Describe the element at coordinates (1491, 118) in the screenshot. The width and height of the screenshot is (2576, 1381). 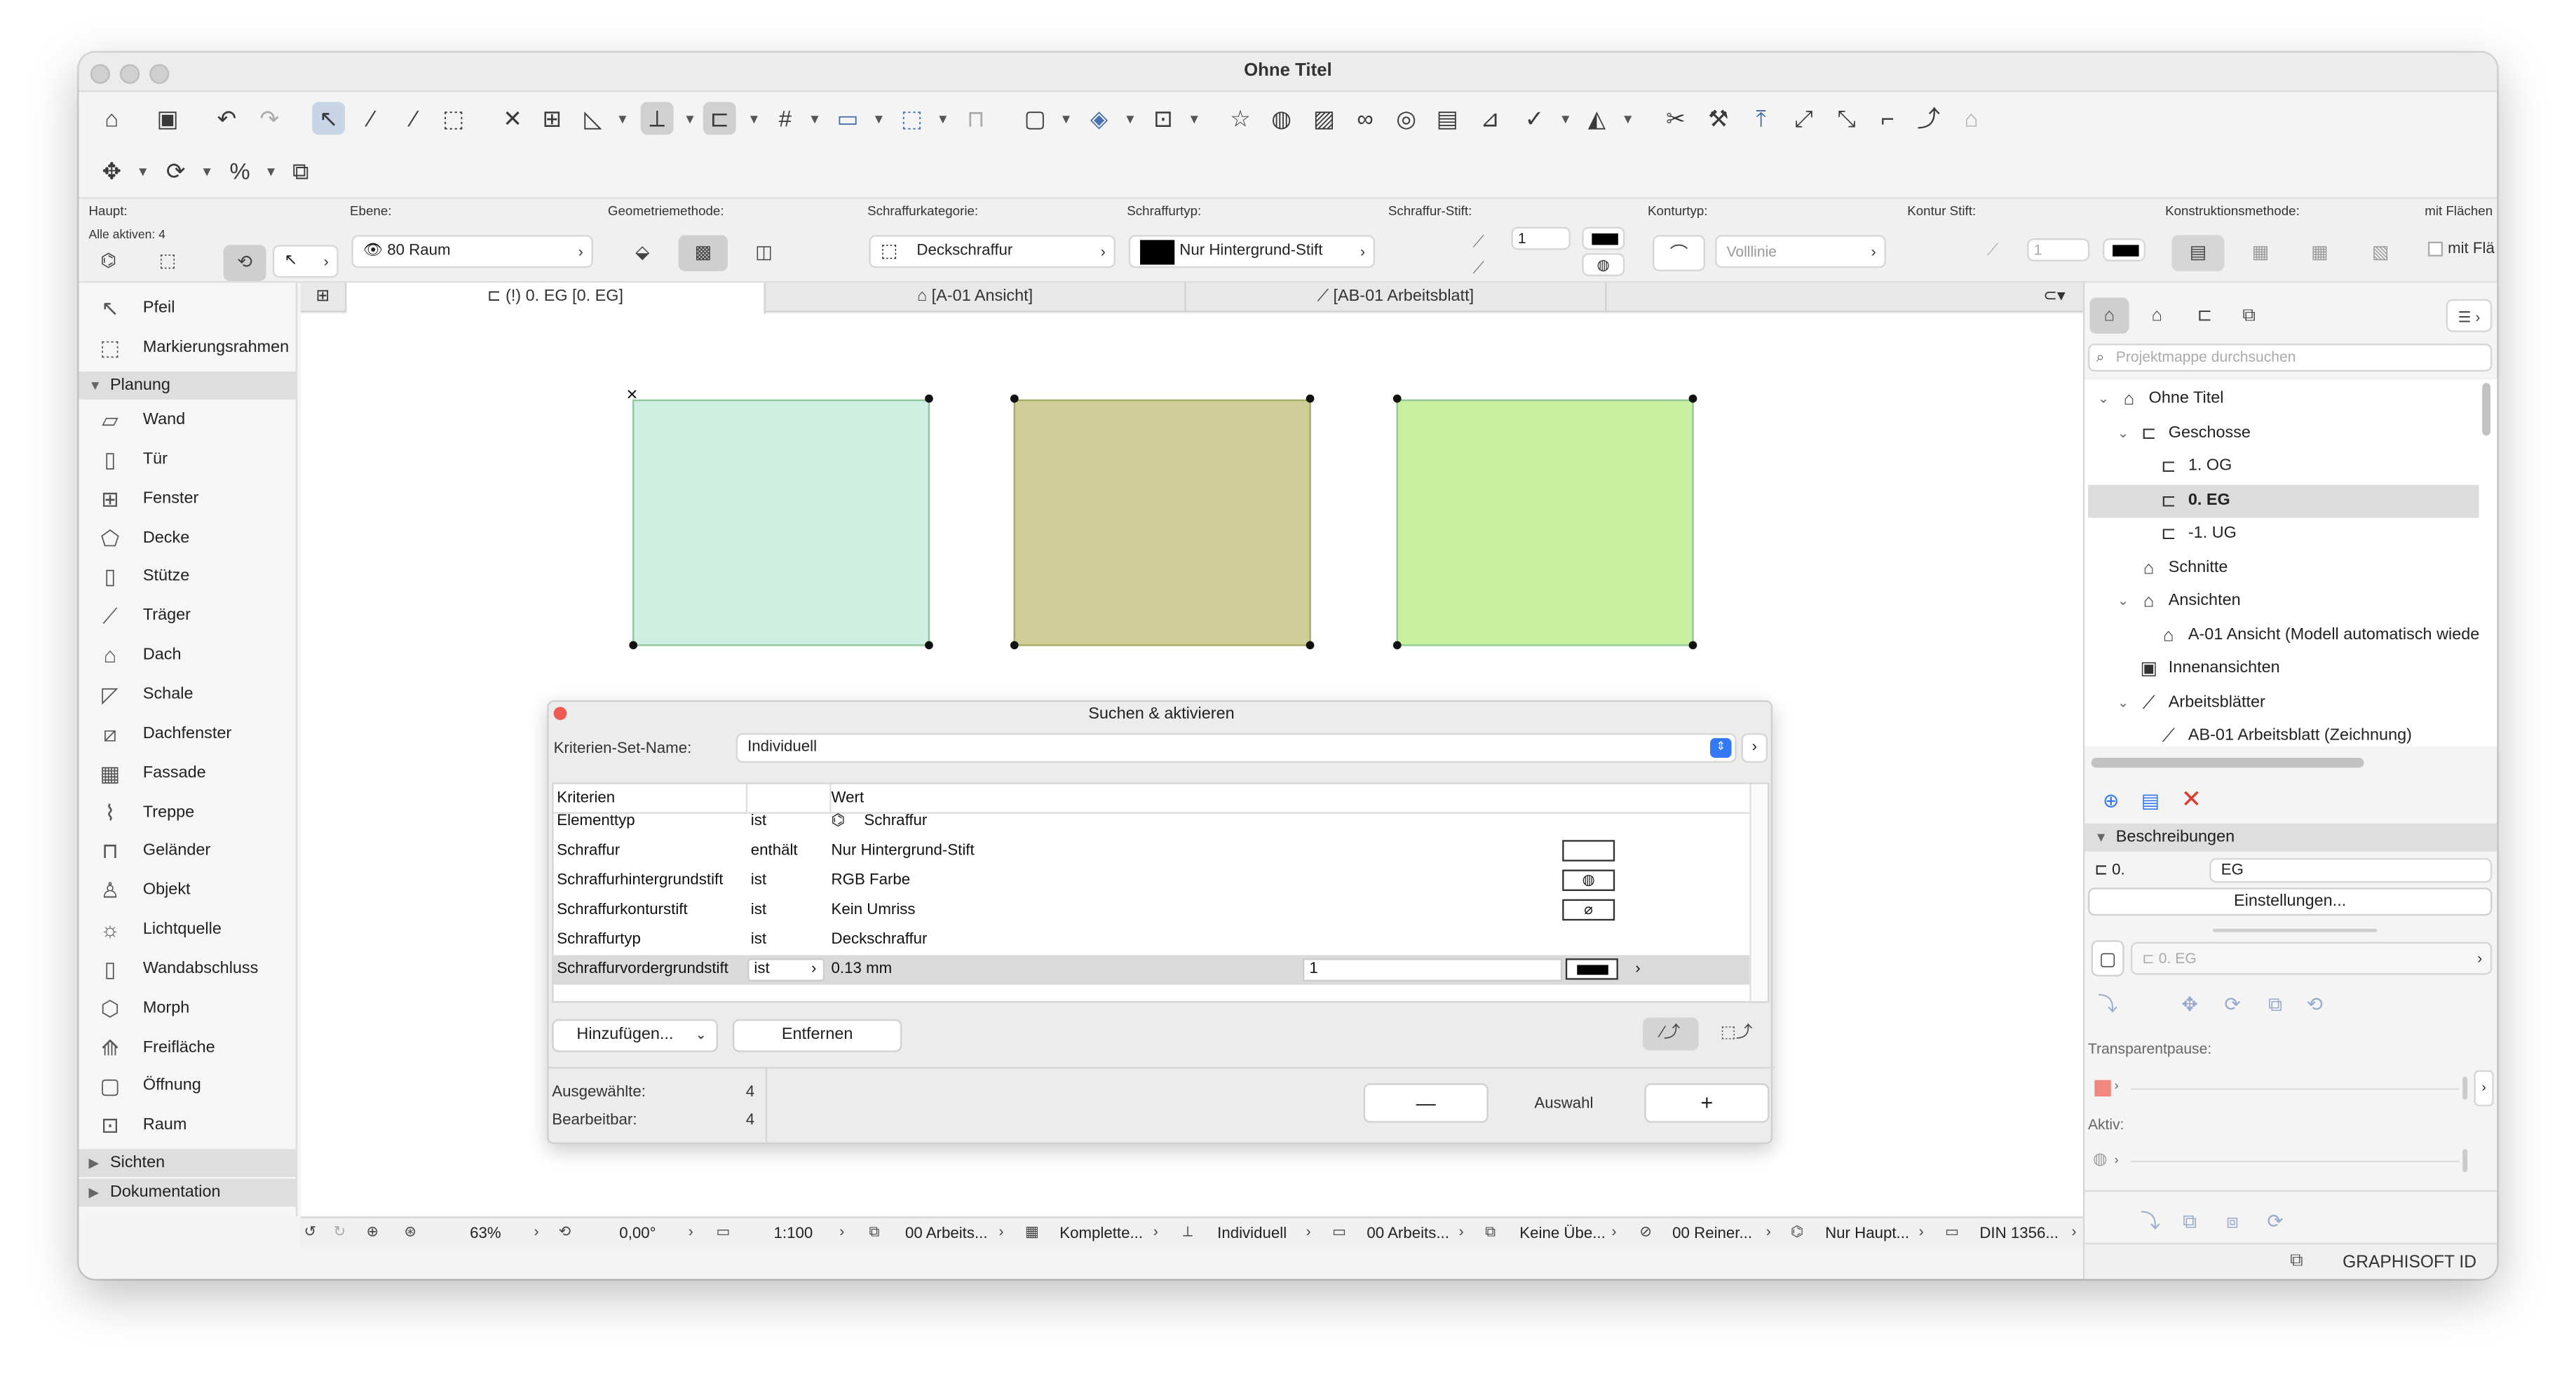
I see `tag-icon: ⊿` at that location.